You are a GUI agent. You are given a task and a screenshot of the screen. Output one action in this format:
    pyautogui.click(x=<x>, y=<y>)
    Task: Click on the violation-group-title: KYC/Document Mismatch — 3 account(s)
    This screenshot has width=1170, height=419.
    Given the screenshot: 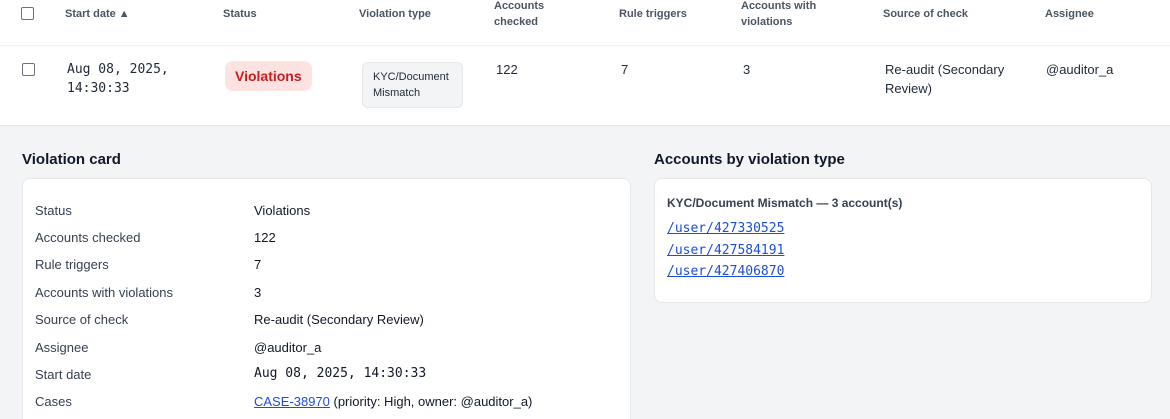 What is the action you would take?
    pyautogui.click(x=785, y=203)
    